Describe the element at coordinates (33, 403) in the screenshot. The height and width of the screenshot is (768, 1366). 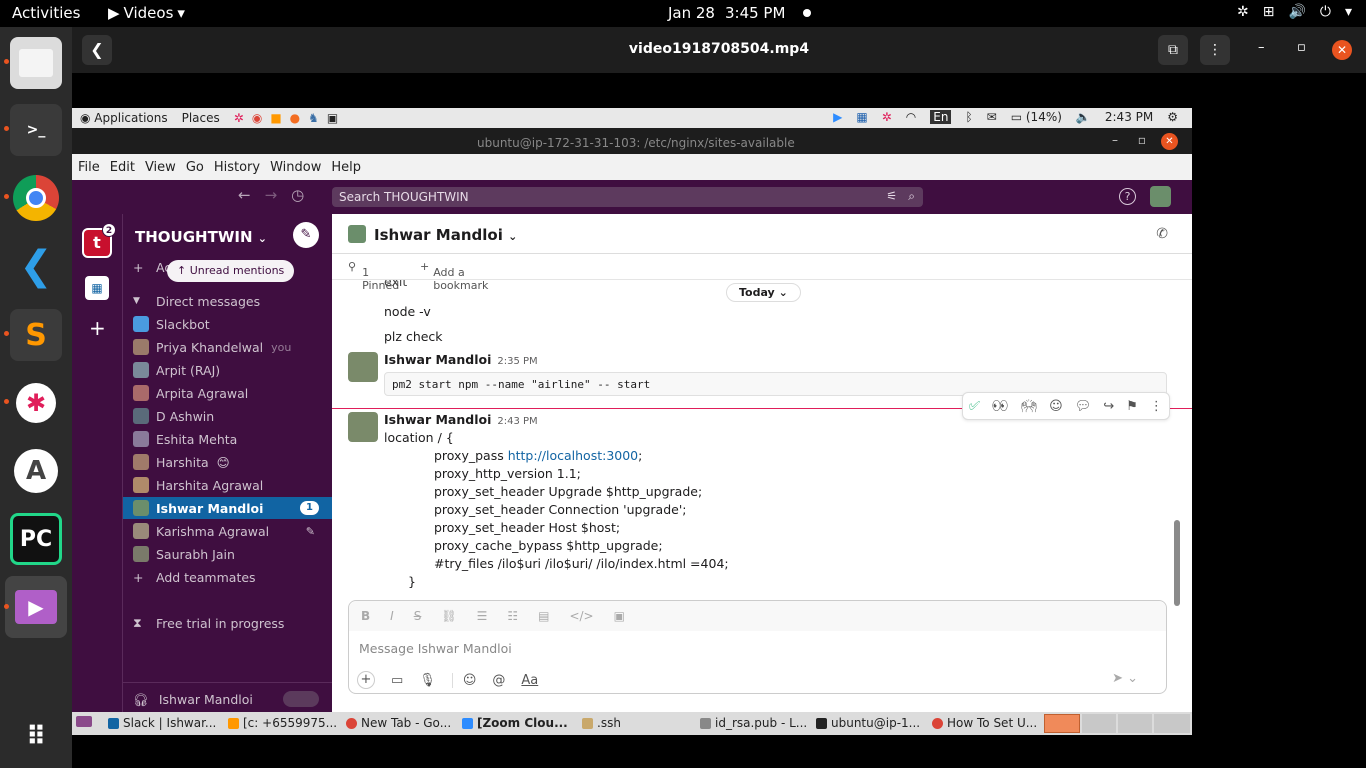
I see `slack-app-icon: ✱` at that location.